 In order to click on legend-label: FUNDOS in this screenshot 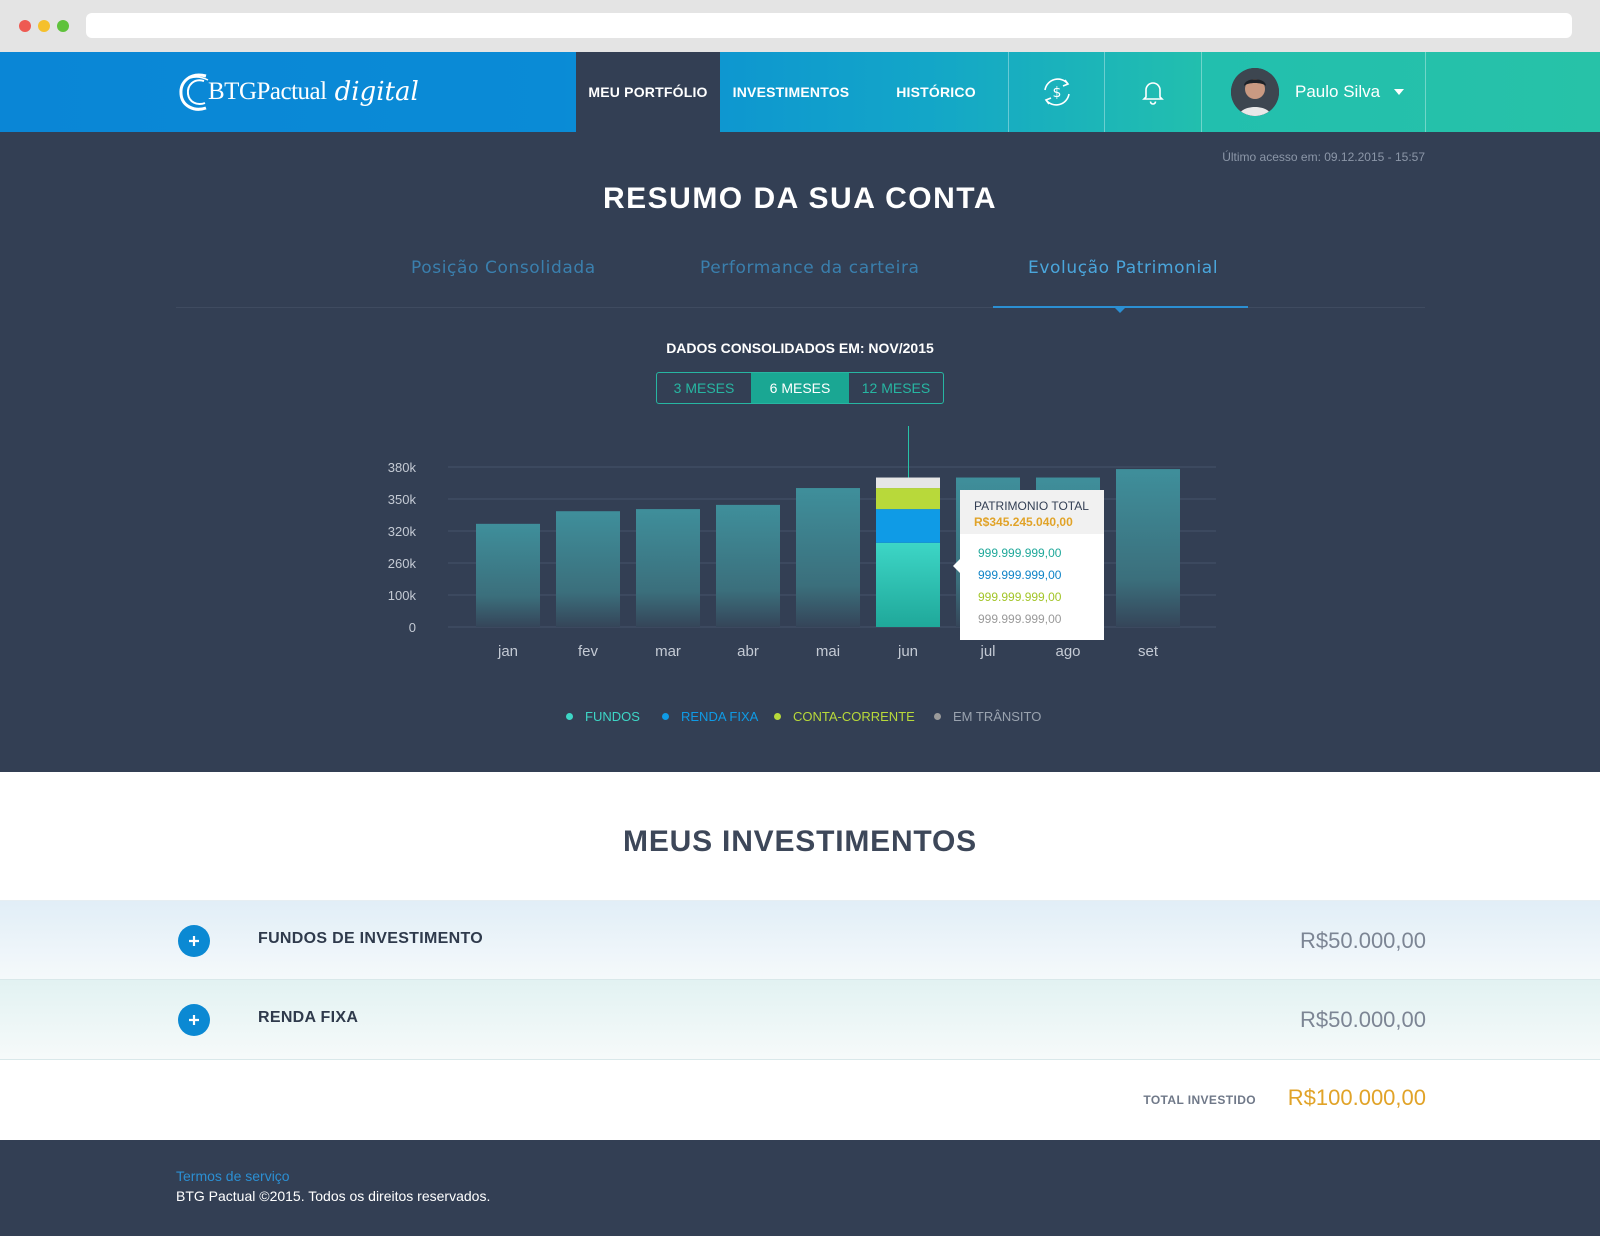, I will do `click(612, 716)`.